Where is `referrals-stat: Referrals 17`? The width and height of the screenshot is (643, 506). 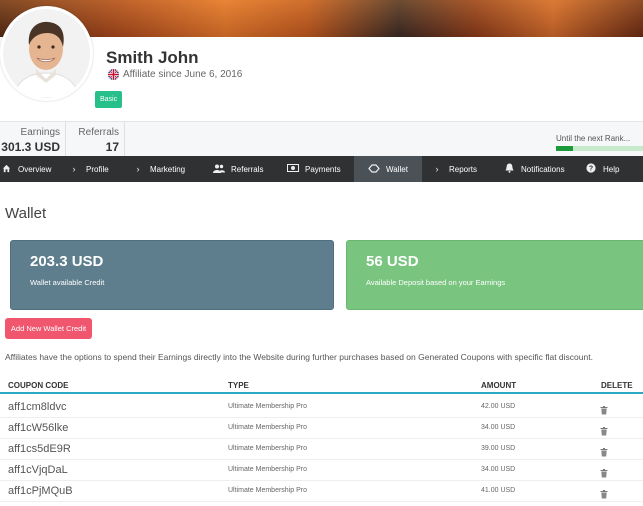 referrals-stat: Referrals 17 is located at coordinates (95, 139).